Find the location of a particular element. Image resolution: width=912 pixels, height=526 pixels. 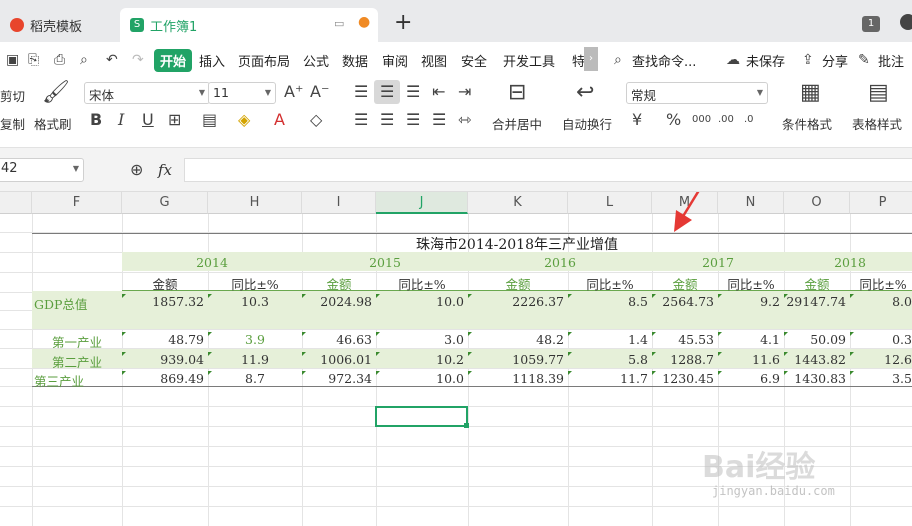

year-2016: 2016 is located at coordinates (560, 262).